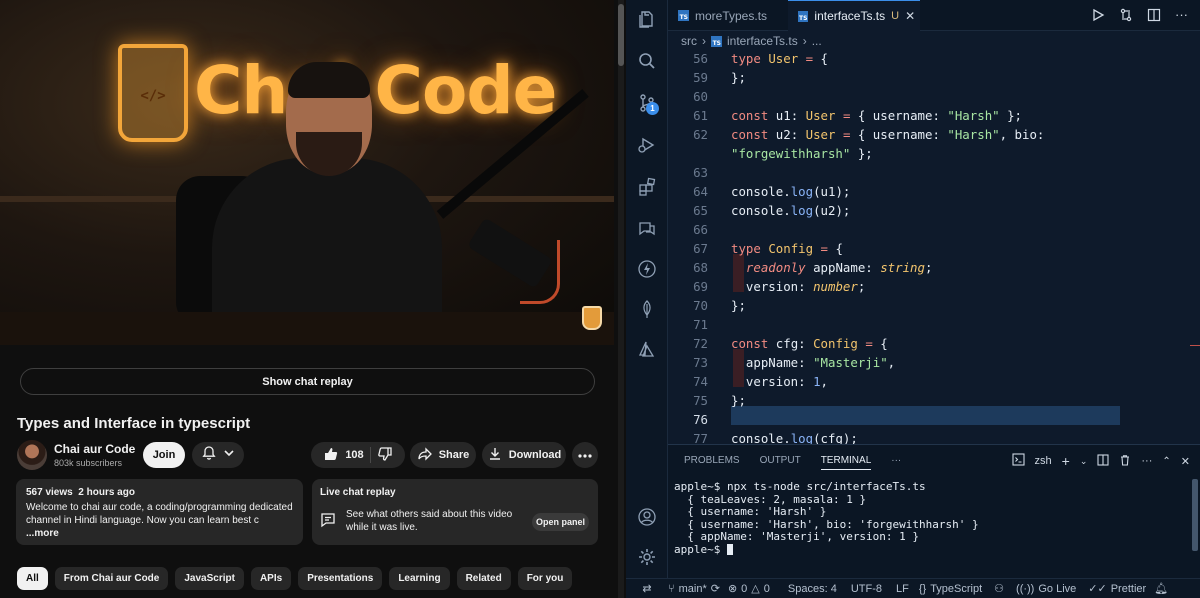  Describe the element at coordinates (1084, 461) in the screenshot. I see `chevron-down-icon: ⌄` at that location.